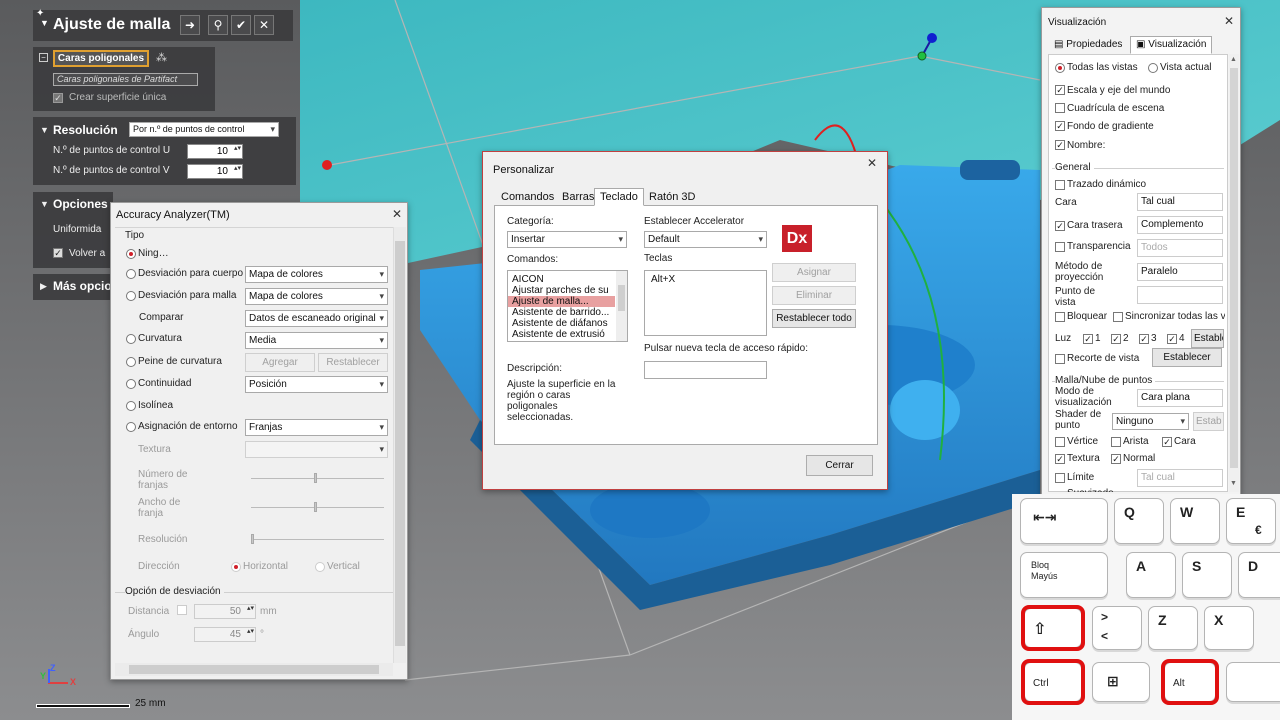  I want to click on vertical-radio, so click(320, 567).